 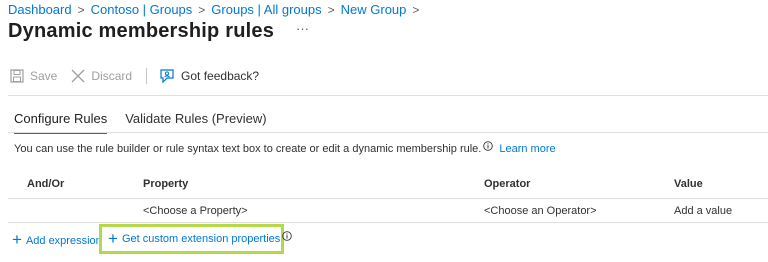 What do you see at coordinates (527, 149) in the screenshot?
I see `learn-more-link: Learn more` at bounding box center [527, 149].